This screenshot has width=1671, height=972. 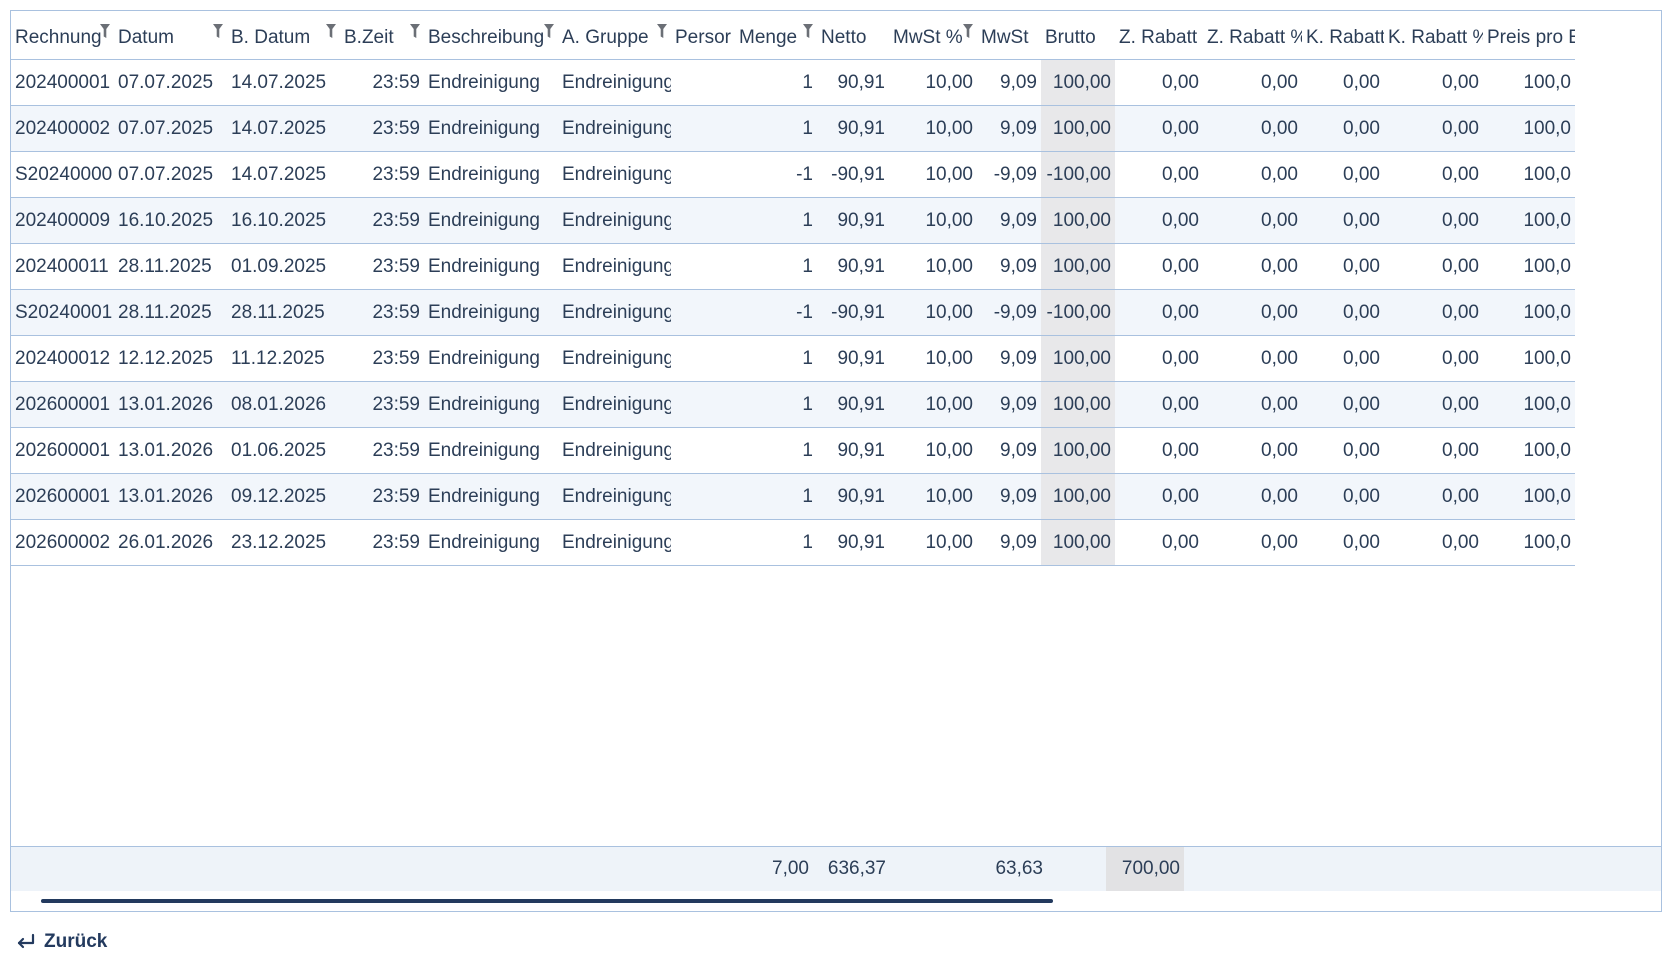 What do you see at coordinates (62, 450) in the screenshot?
I see `cell-rechnung: 202600001` at bounding box center [62, 450].